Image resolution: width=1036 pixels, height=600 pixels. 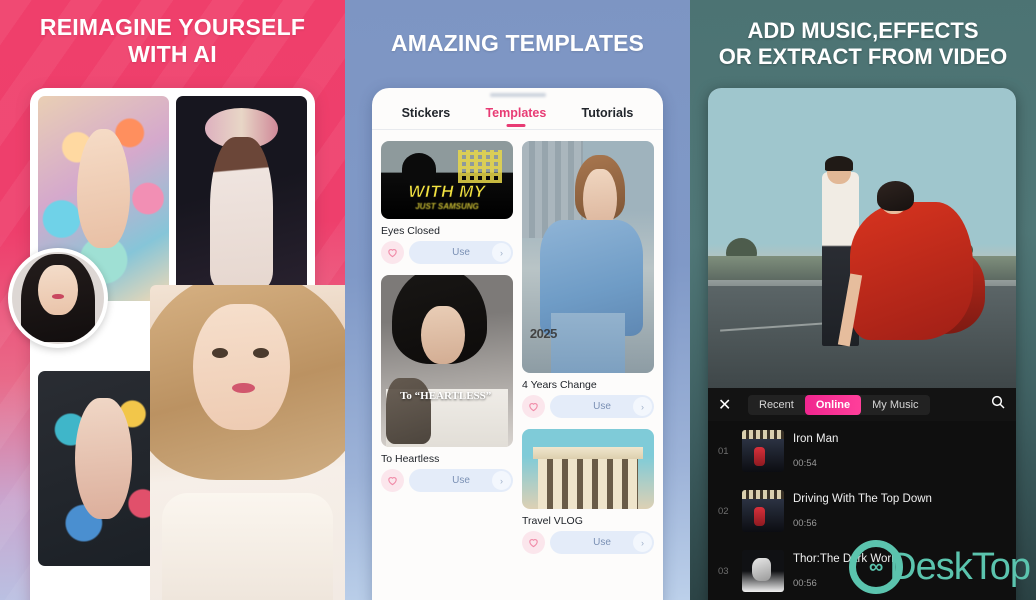 What do you see at coordinates (588, 453) in the screenshot?
I see `thumbnail-roof` at bounding box center [588, 453].